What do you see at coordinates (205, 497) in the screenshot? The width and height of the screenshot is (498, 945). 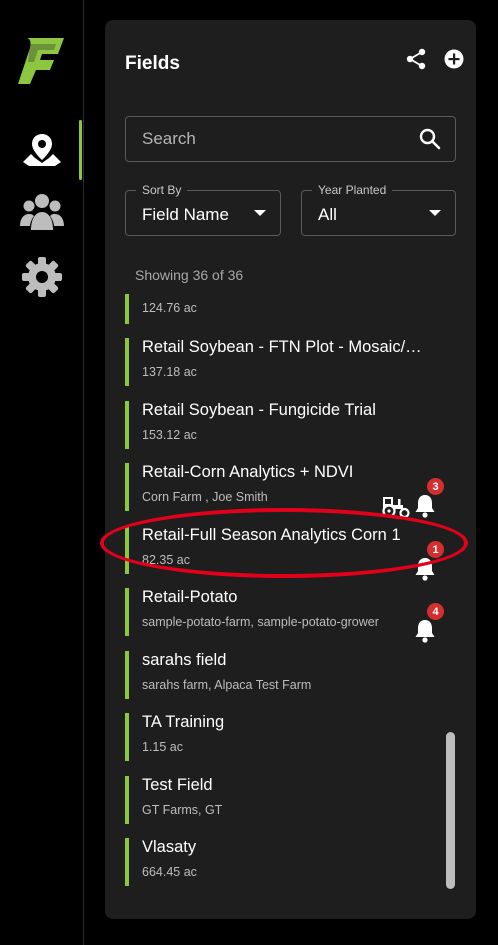 I see `item-subtitle: Corn Farm , Joe Smith` at bounding box center [205, 497].